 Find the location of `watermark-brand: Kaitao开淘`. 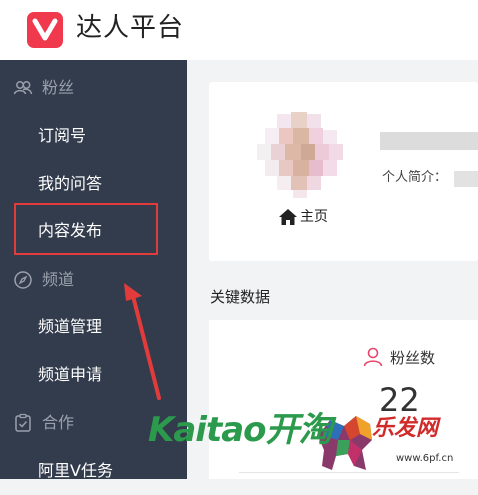

watermark-brand: Kaitao开淘 is located at coordinates (240, 430).